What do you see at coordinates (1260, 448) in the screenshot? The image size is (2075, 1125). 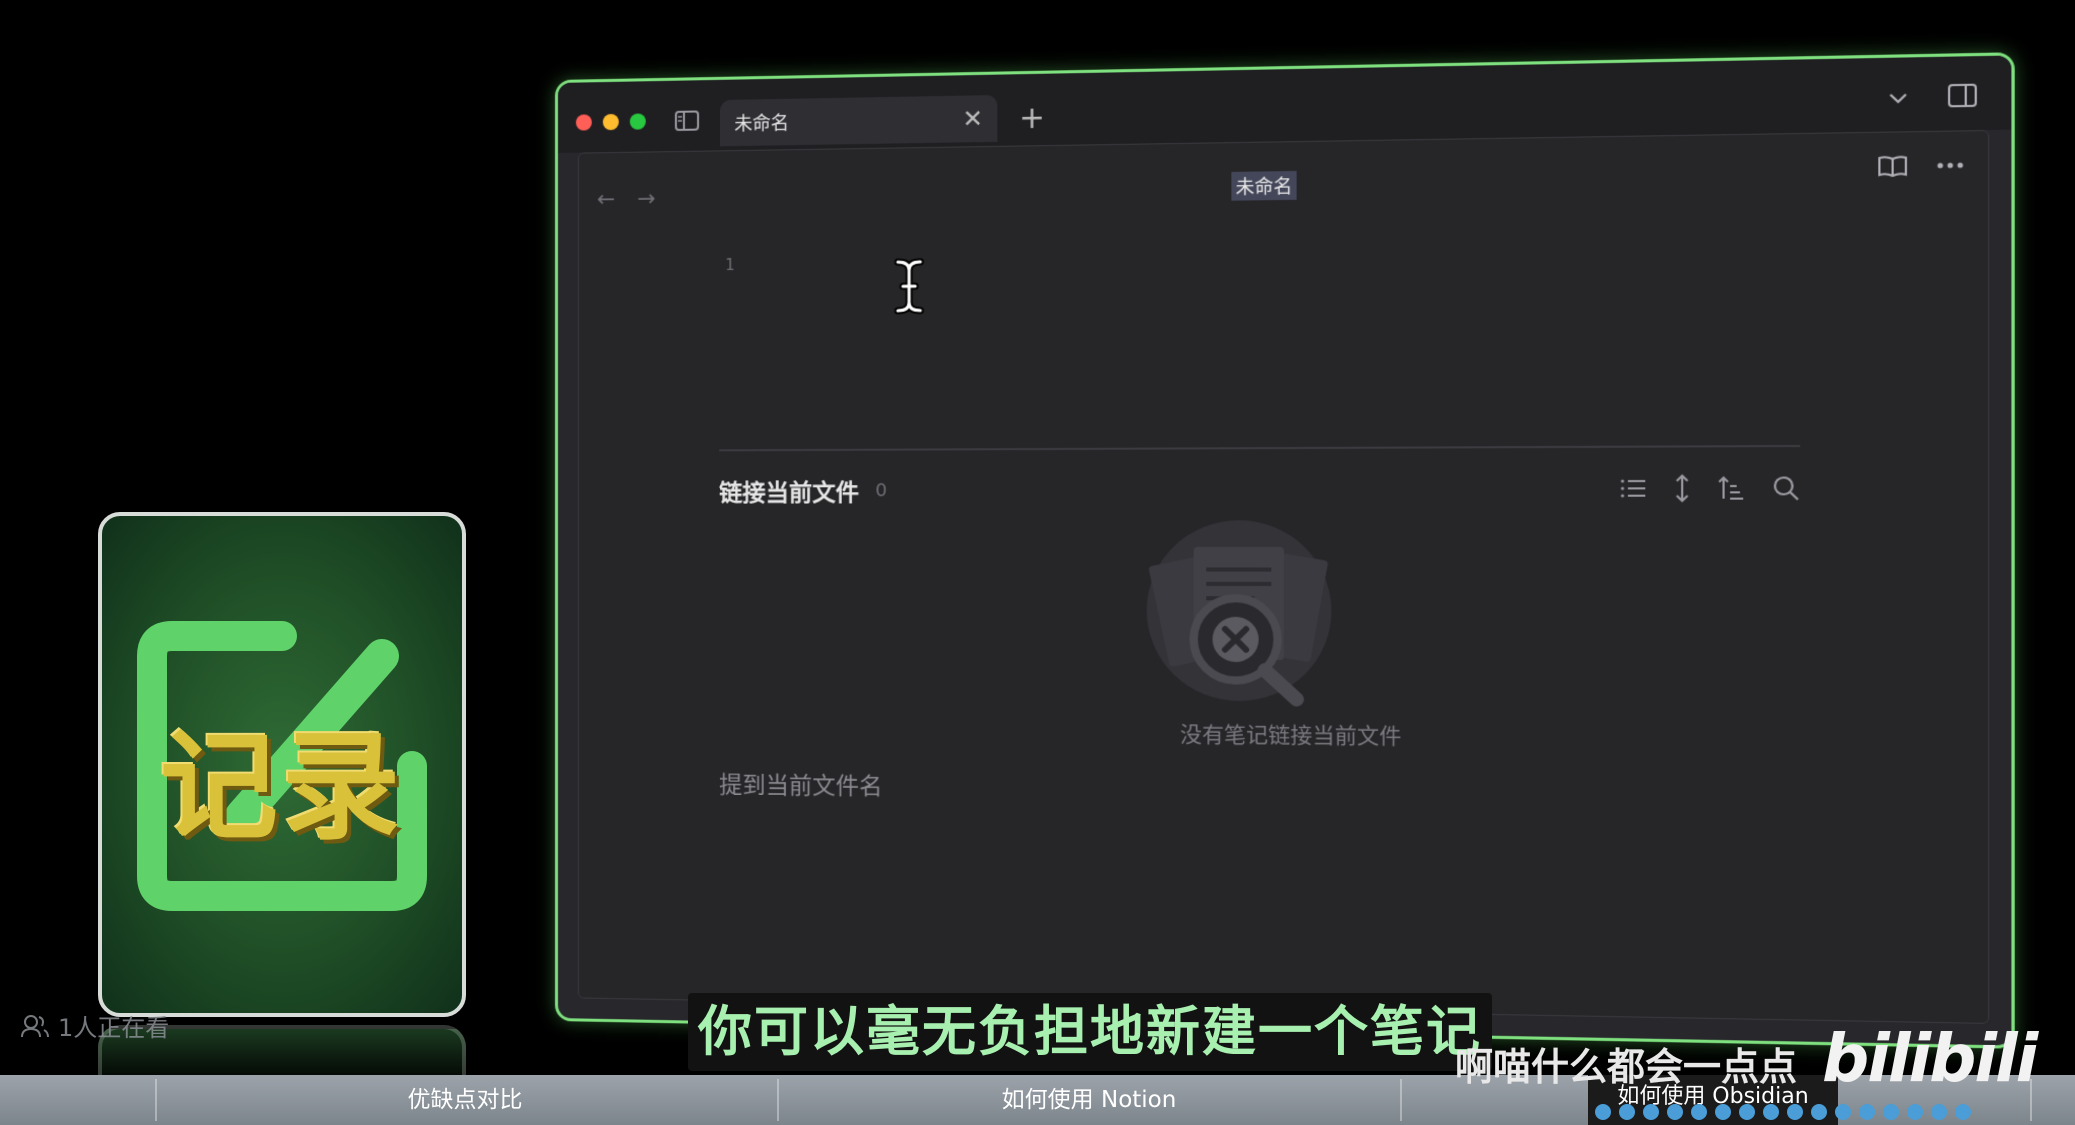 I see `section-divider` at bounding box center [1260, 448].